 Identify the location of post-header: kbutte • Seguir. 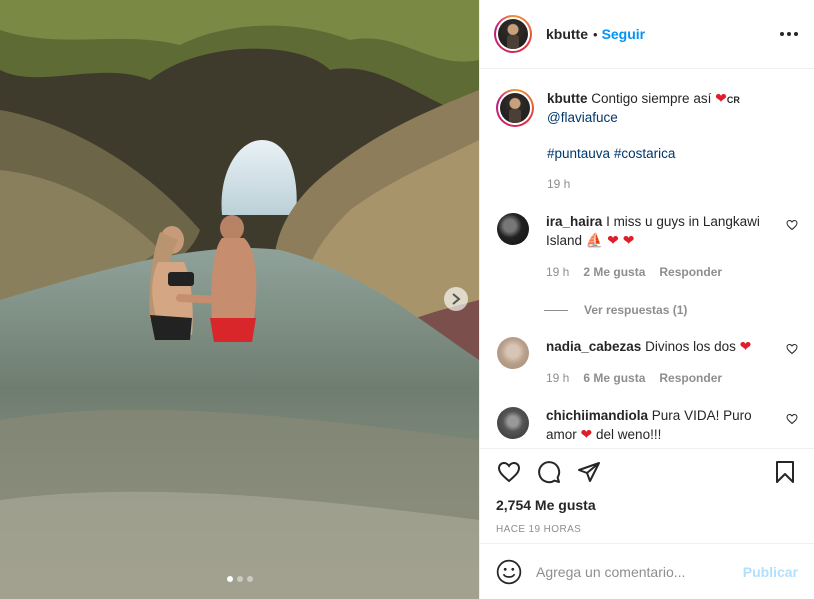
(647, 34).